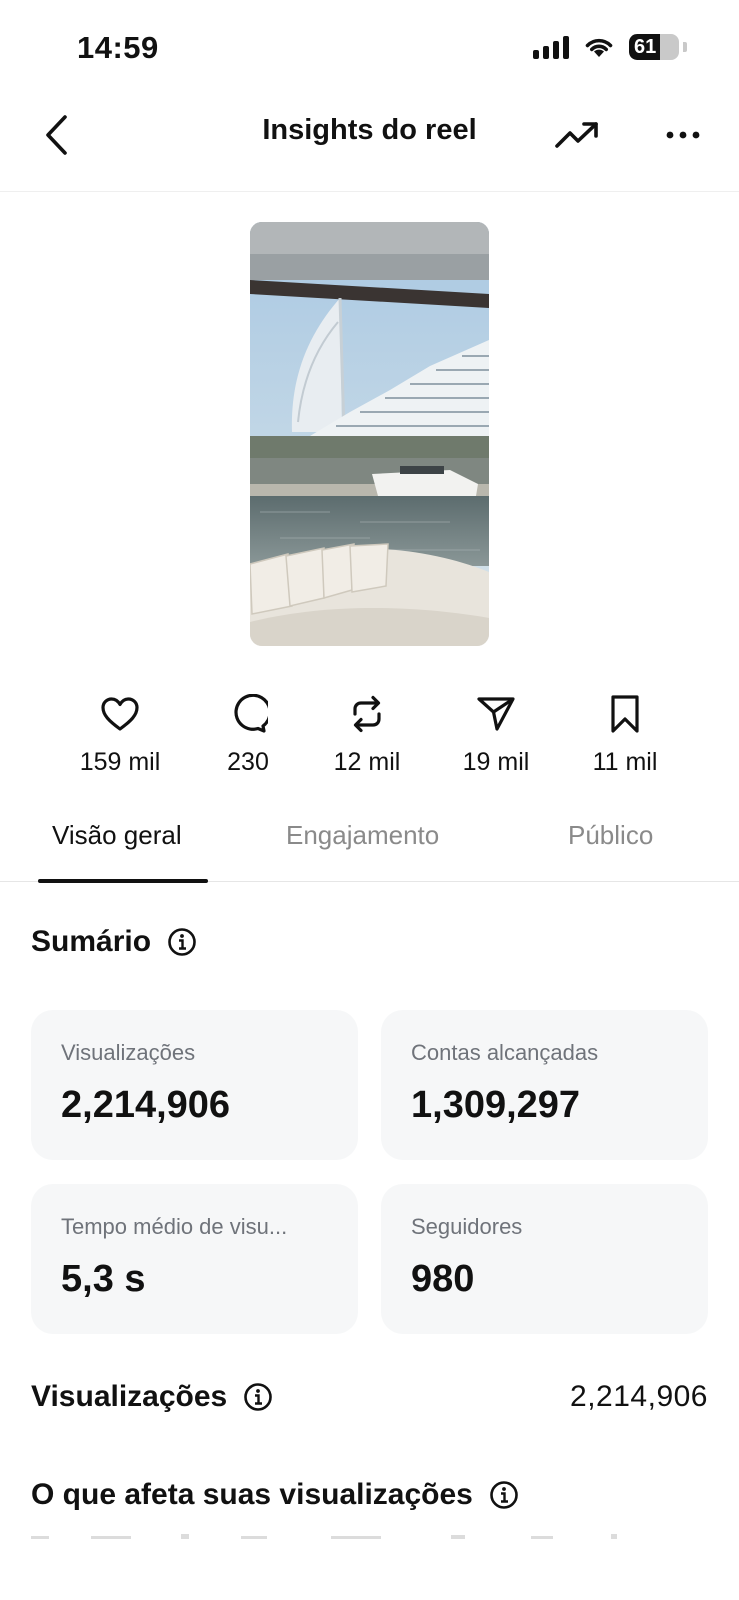 Image resolution: width=739 pixels, height=1600 pixels. Describe the element at coordinates (505, 1052) in the screenshot. I see `card-label: Contas alcançadas` at that location.